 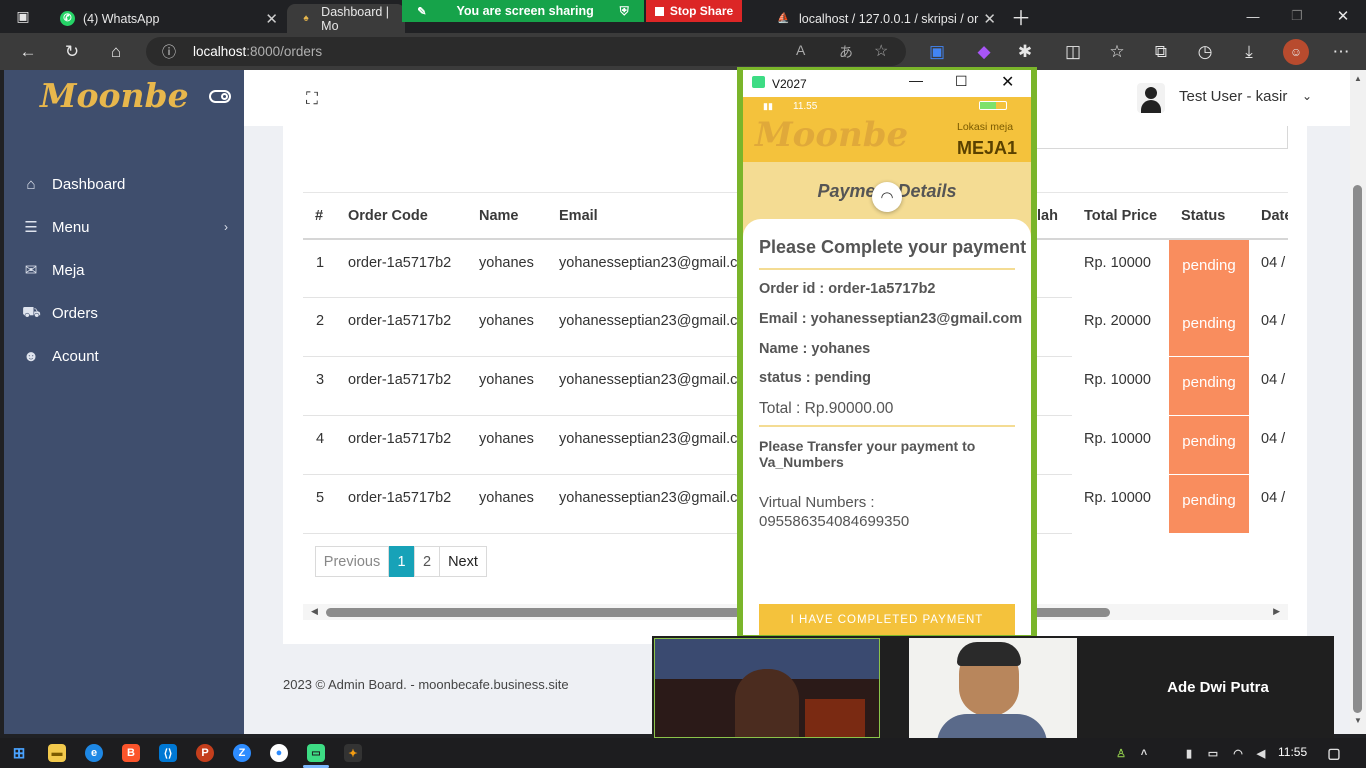 What do you see at coordinates (1274, 216) in the screenshot?
I see `col-header-date: Date` at bounding box center [1274, 216].